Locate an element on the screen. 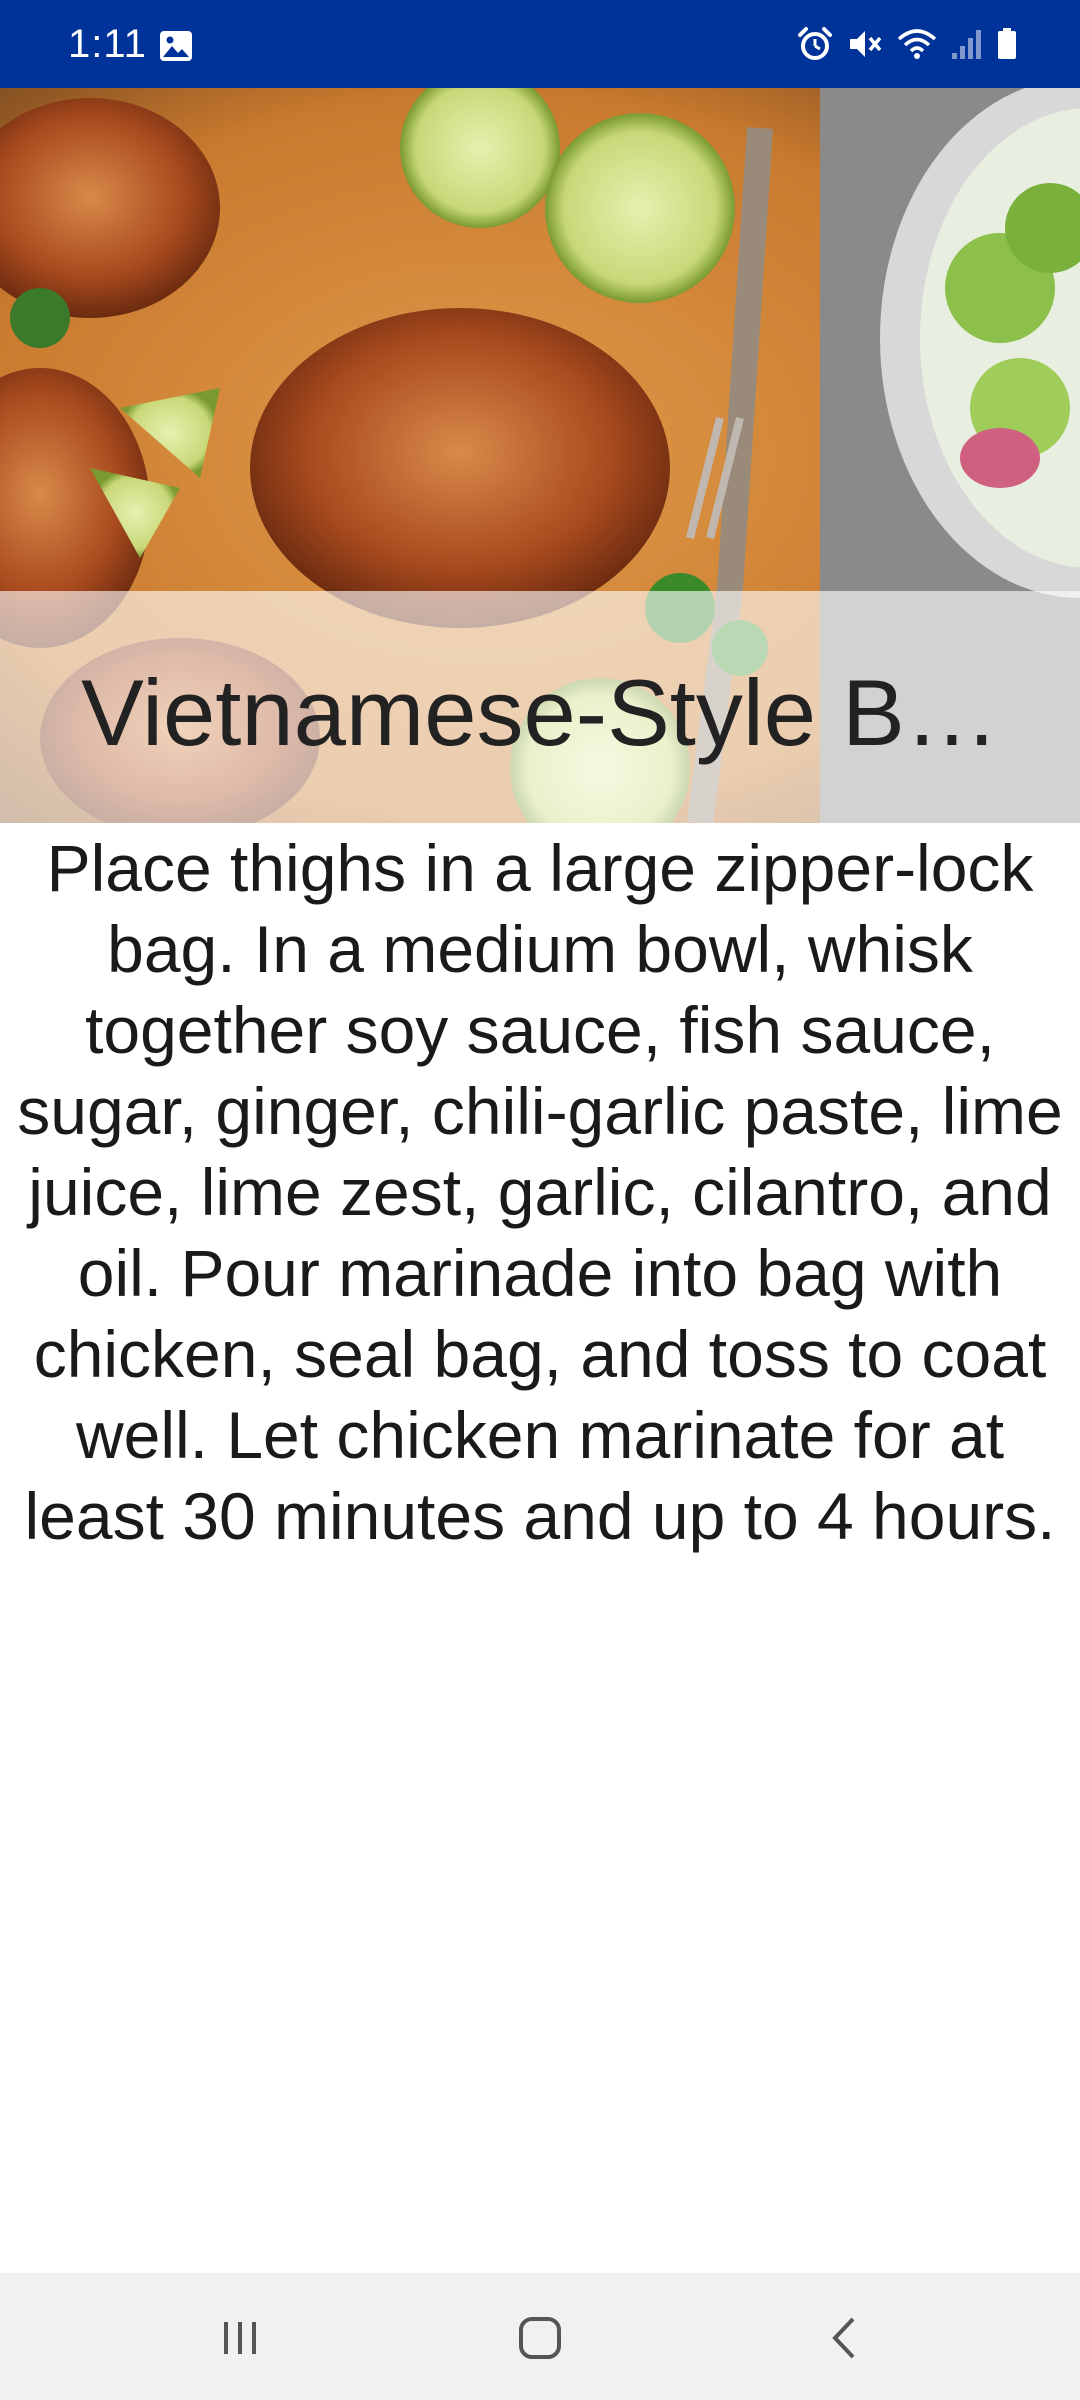 The image size is (1080, 2400). signal-icon is located at coordinates (966, 44).